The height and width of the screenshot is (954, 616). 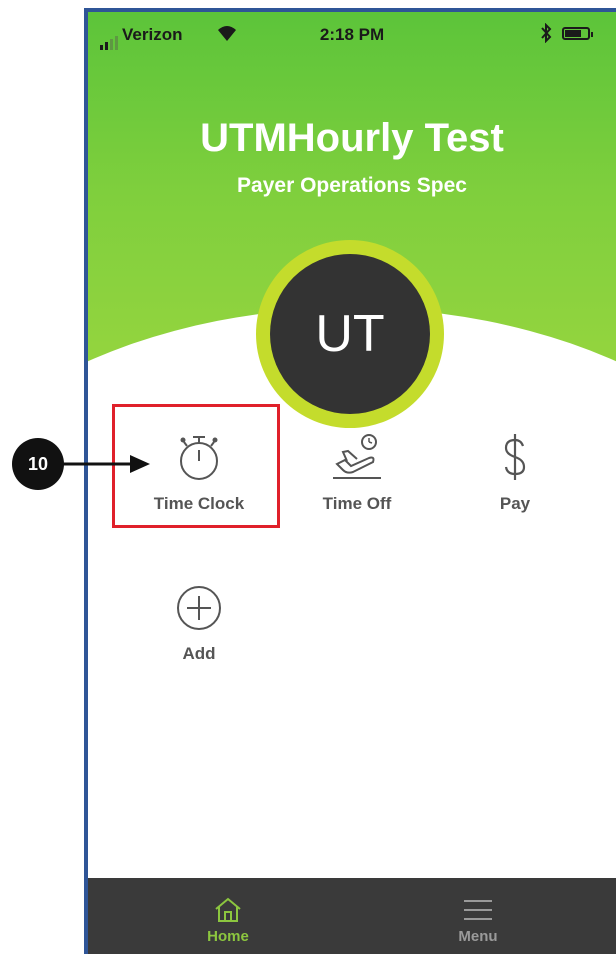 What do you see at coordinates (515, 457) in the screenshot?
I see `dollar-icon` at bounding box center [515, 457].